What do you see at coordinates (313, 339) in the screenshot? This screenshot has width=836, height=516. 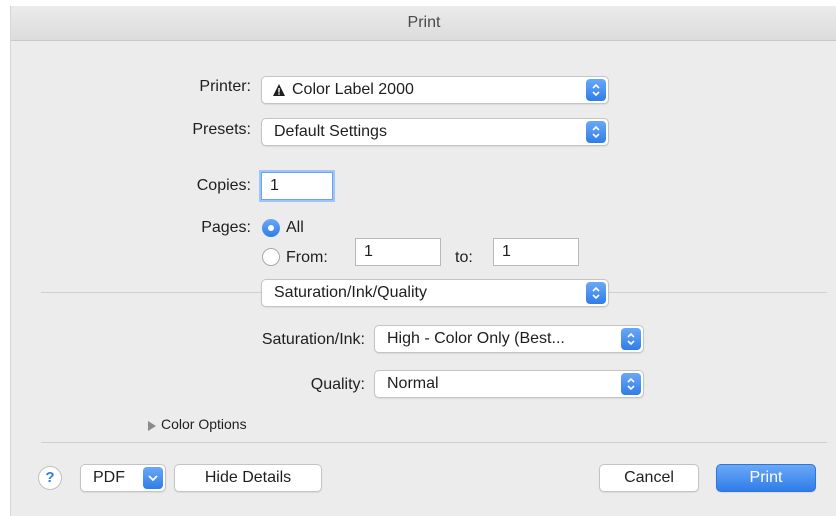 I see `saturation-label: Saturation/Ink:` at bounding box center [313, 339].